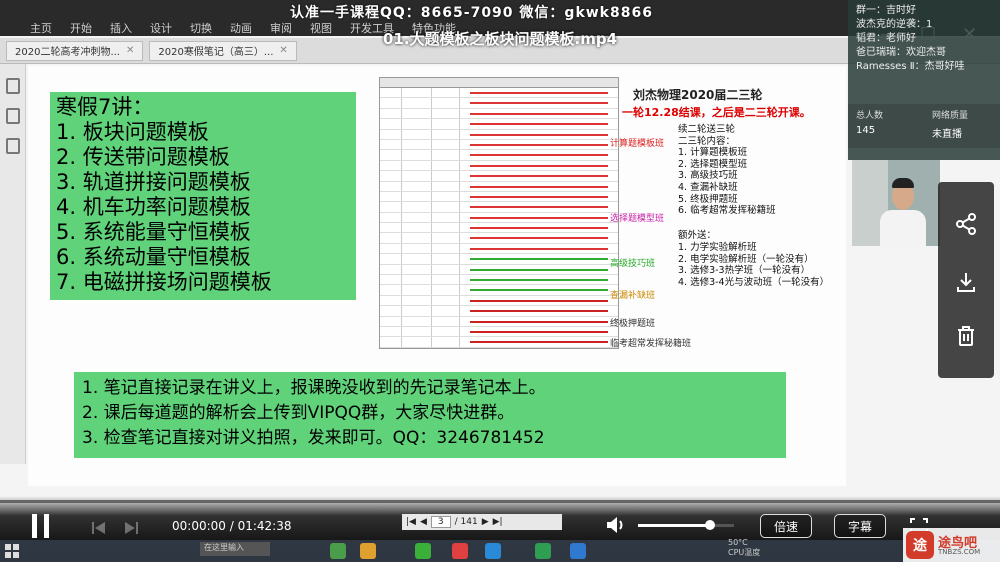  I want to click on logo-mark: 途, so click(920, 545).